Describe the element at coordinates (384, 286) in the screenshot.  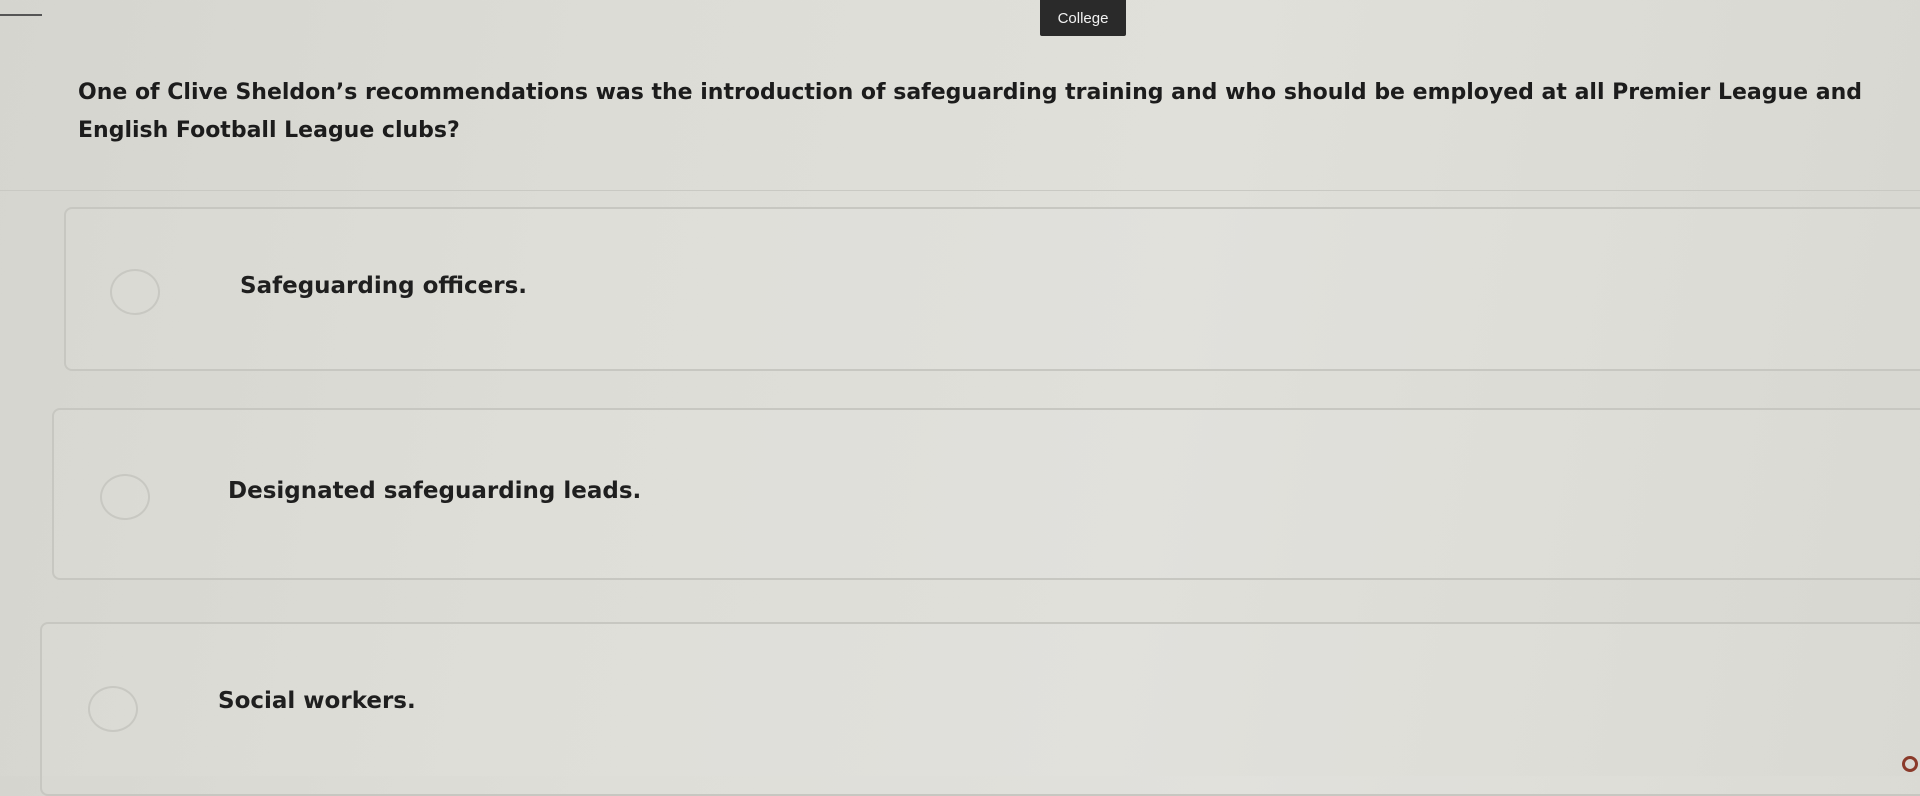
I see `answer-option-label: Safeguarding officers.` at that location.